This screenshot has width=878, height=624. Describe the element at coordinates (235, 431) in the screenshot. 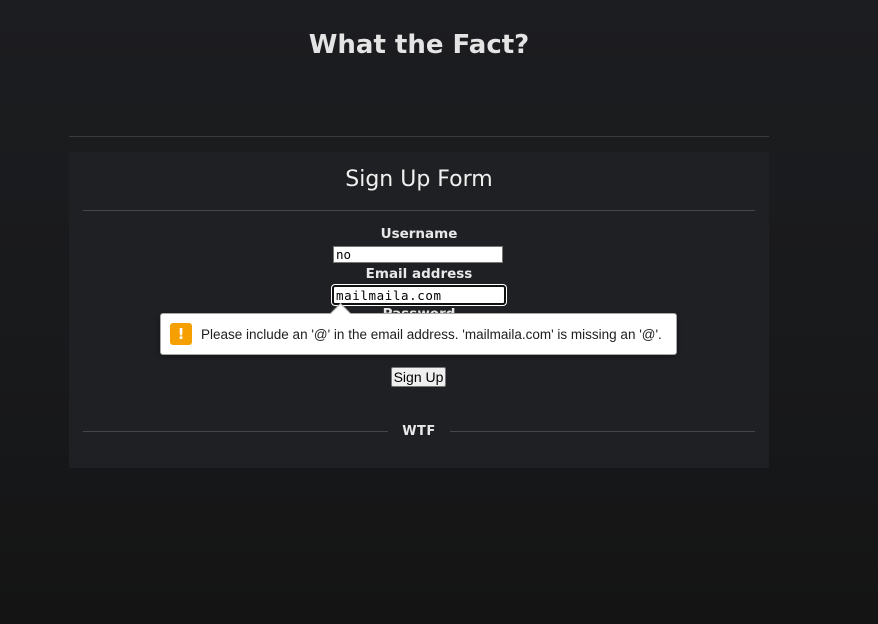

I see `footer-divider-left` at that location.